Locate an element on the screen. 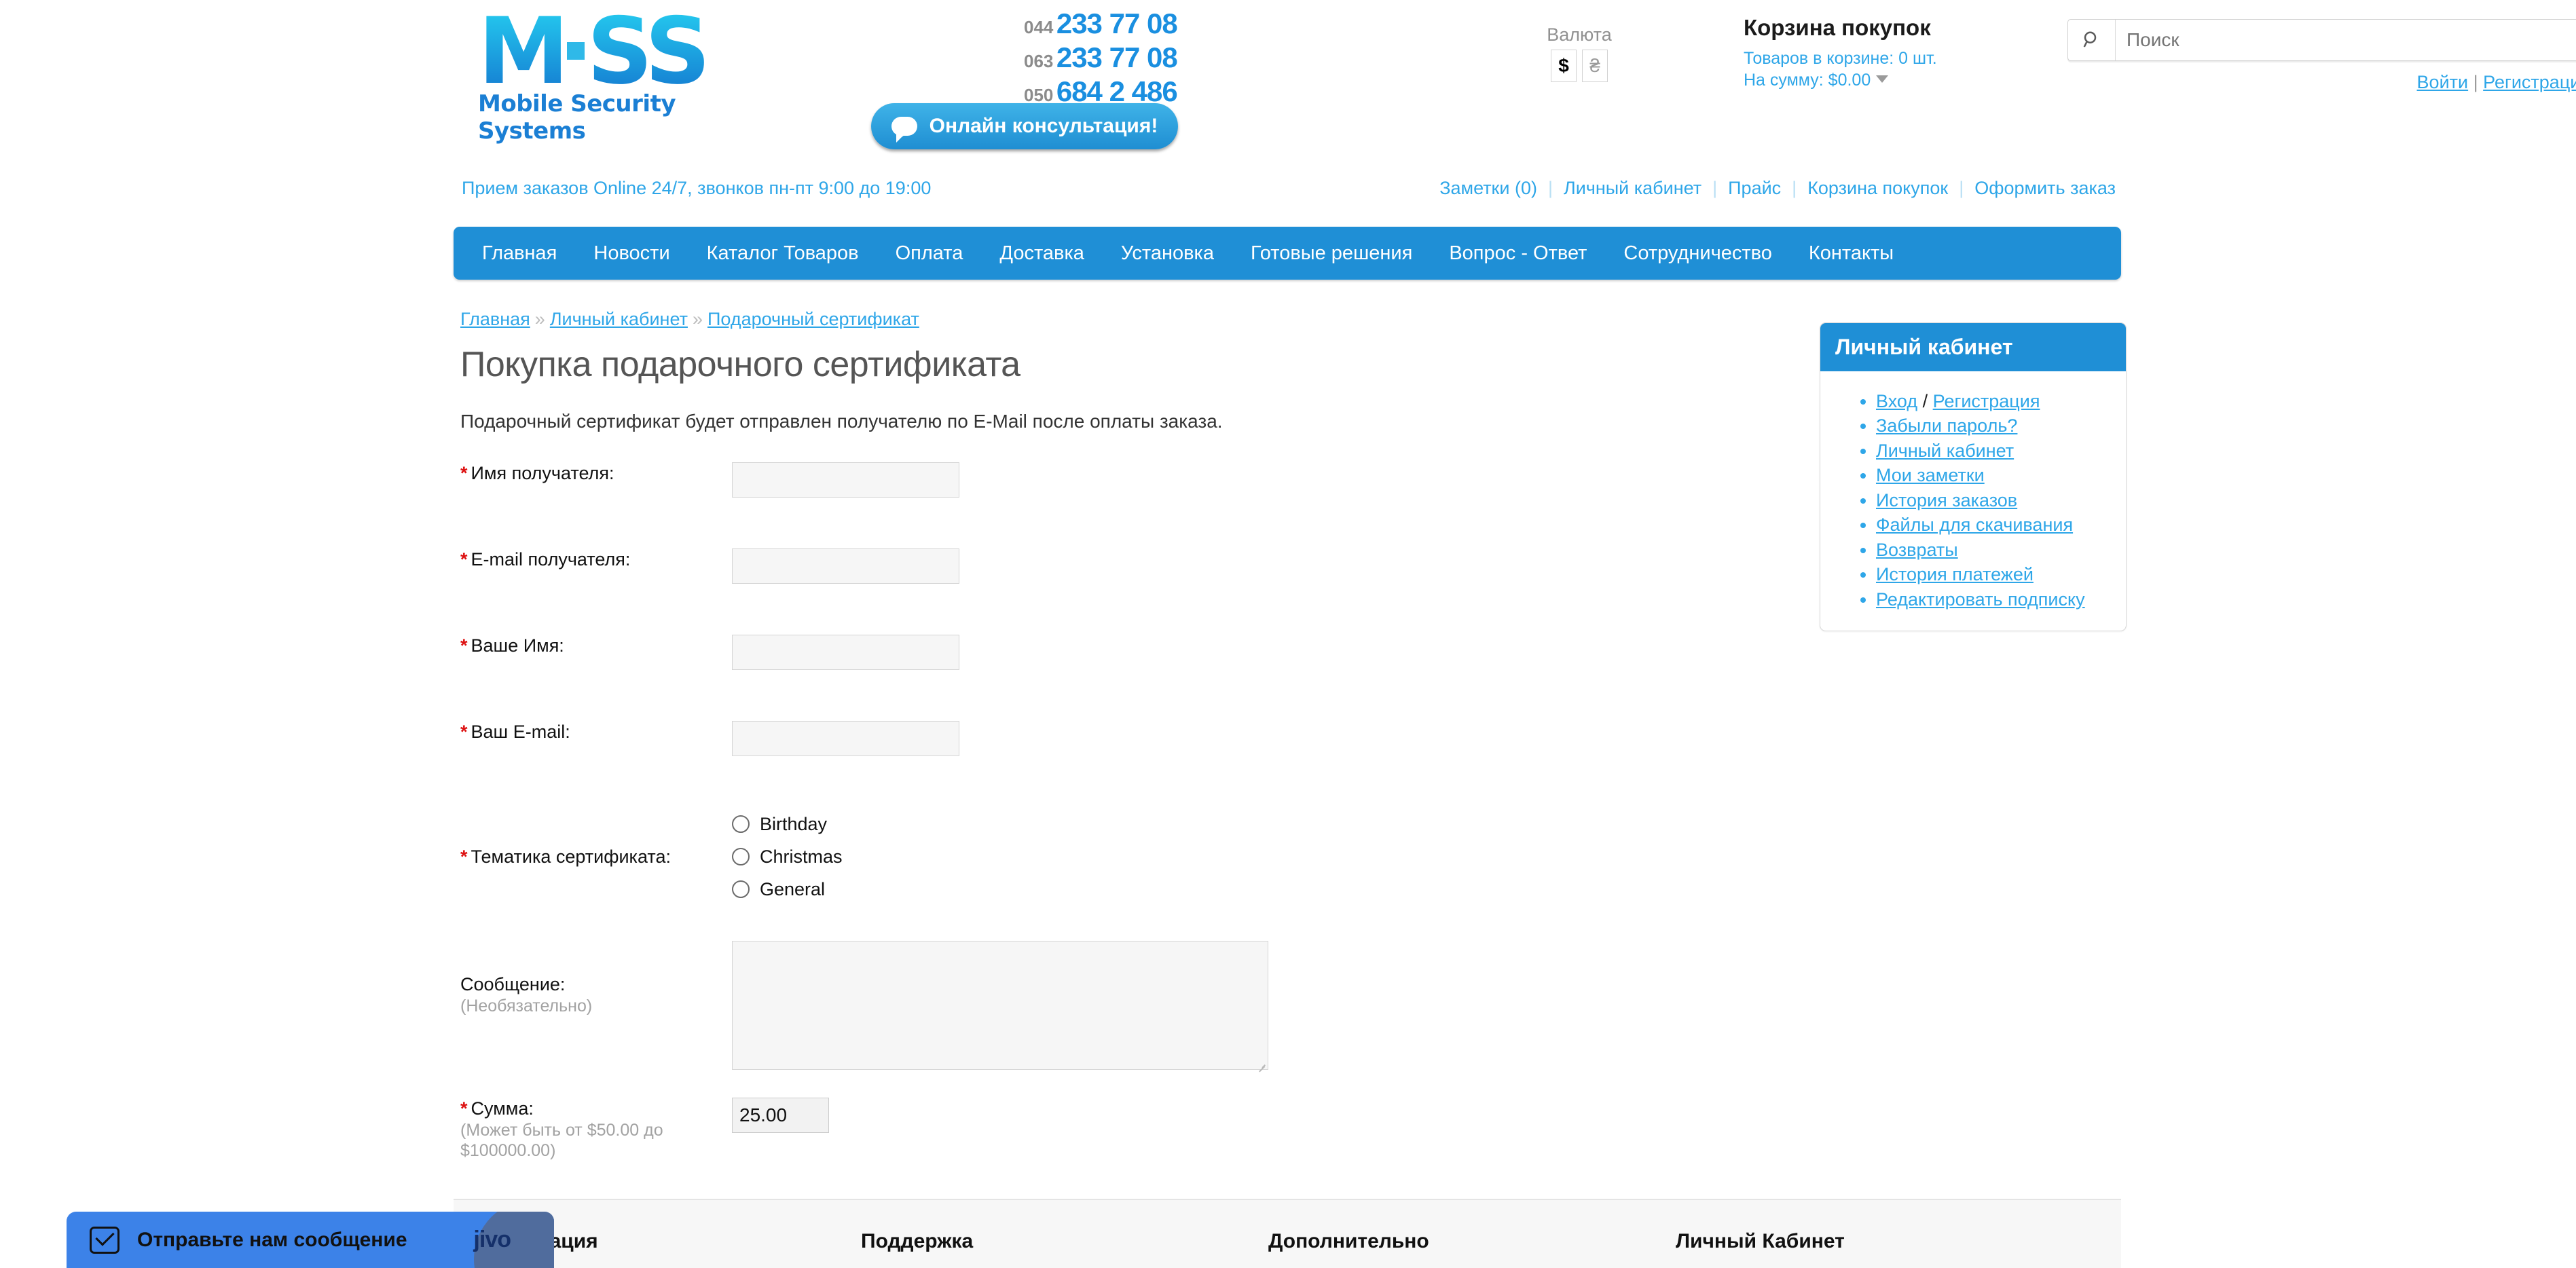 The height and width of the screenshot is (1268, 2576). footer-column-account: Личный Кабинет is located at coordinates (1760, 1241).